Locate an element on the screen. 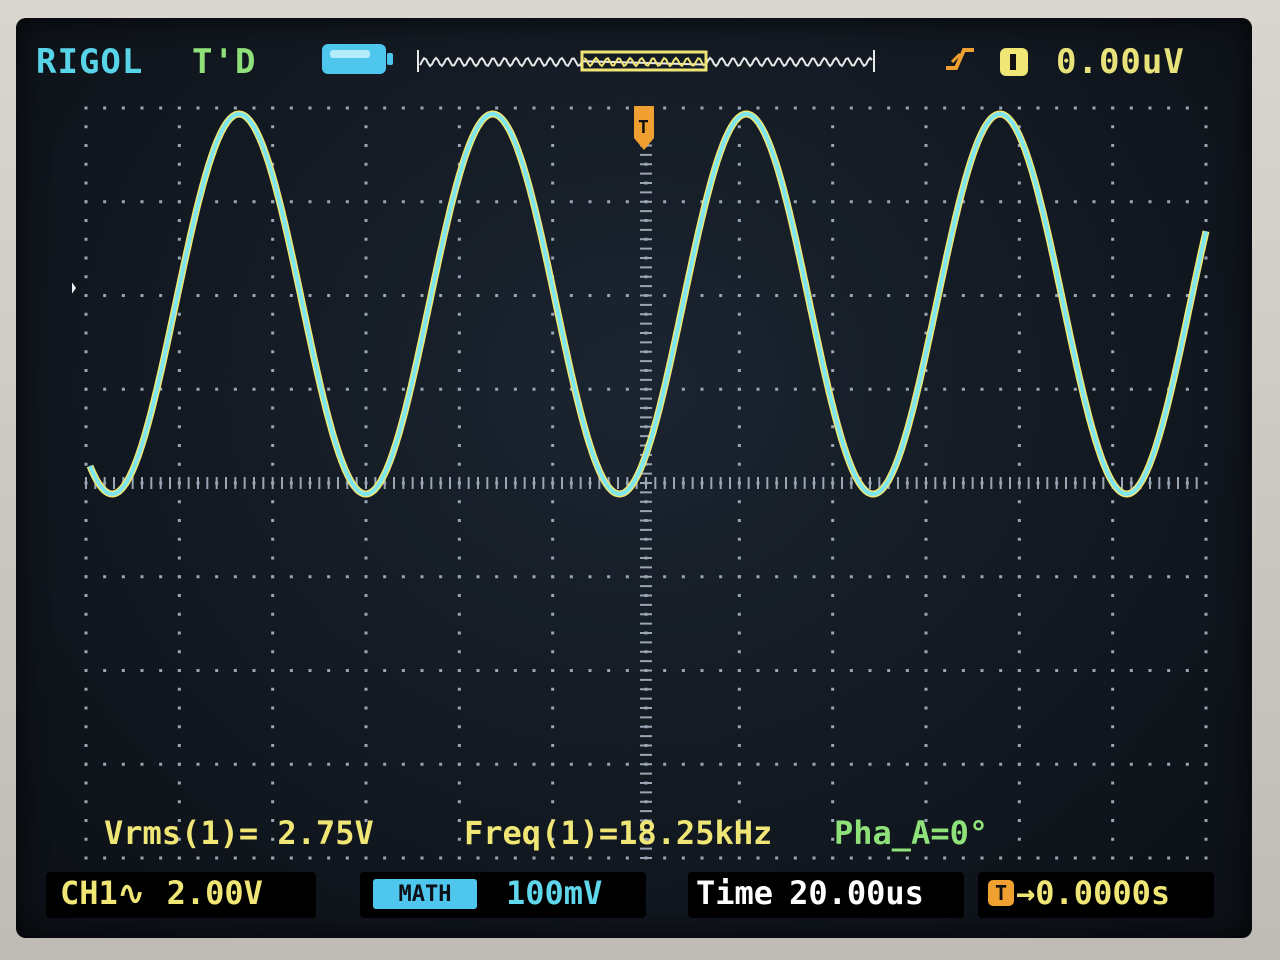 This screenshot has height=960, width=1280. ground-marker-icon is located at coordinates (74, 288).